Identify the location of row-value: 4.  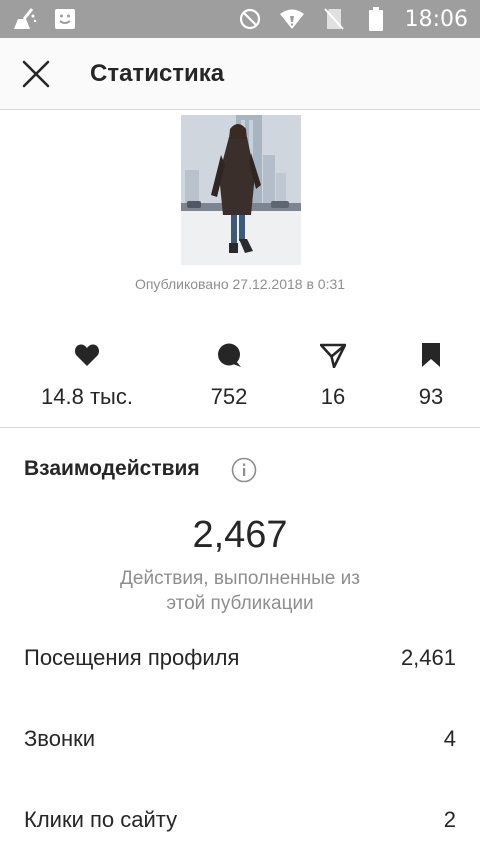
(449, 738).